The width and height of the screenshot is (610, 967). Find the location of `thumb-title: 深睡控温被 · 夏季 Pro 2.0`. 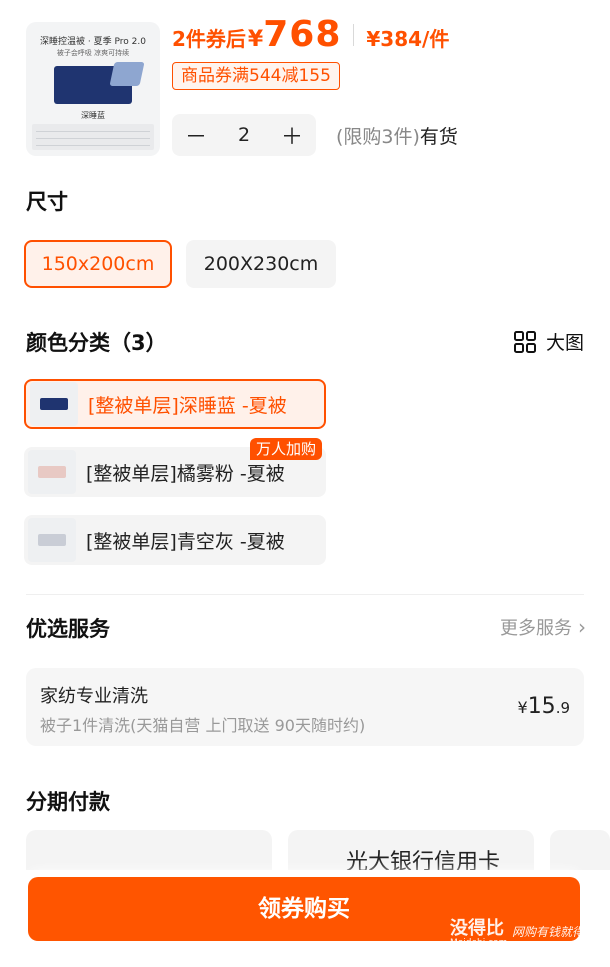

thumb-title: 深睡控温被 · 夏季 Pro 2.0 is located at coordinates (93, 42).